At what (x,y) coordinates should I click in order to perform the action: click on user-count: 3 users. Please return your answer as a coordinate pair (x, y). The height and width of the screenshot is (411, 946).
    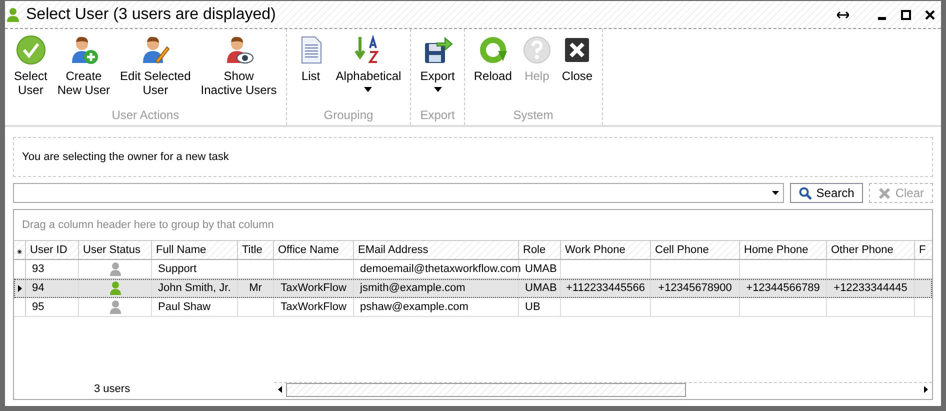
    Looking at the image, I should click on (112, 389).